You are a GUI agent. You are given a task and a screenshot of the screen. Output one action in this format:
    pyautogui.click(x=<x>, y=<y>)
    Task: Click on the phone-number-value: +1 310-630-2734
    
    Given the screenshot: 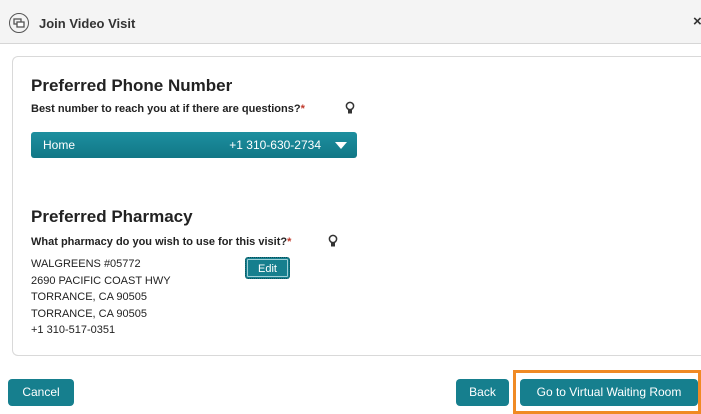 What is the action you would take?
    pyautogui.click(x=275, y=145)
    